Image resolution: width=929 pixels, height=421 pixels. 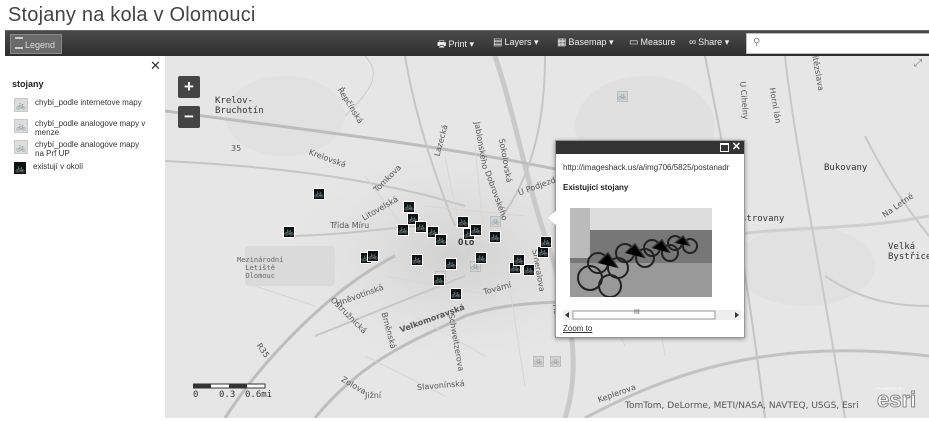 I want to click on layers-icon: ▤, so click(x=498, y=42).